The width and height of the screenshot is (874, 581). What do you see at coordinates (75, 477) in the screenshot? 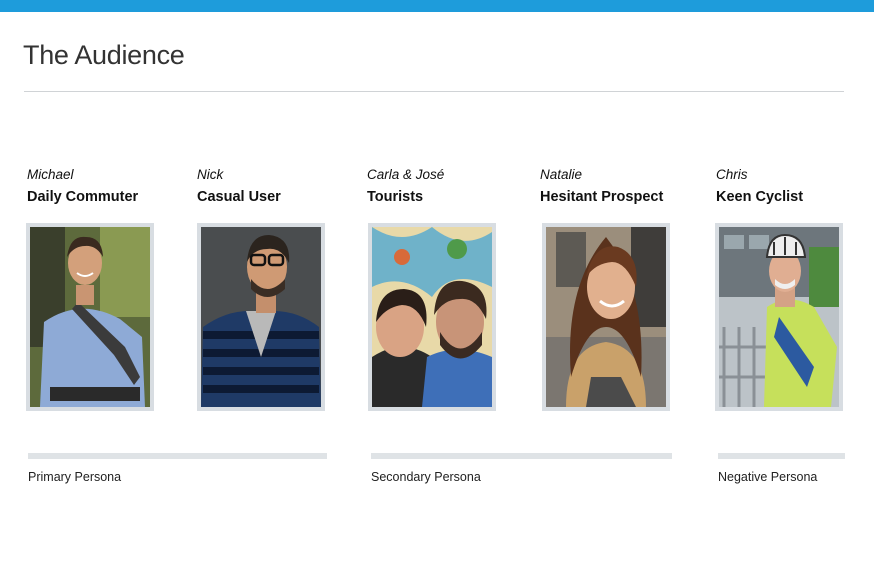
I see `group-label-primary: Primary Persona` at bounding box center [75, 477].